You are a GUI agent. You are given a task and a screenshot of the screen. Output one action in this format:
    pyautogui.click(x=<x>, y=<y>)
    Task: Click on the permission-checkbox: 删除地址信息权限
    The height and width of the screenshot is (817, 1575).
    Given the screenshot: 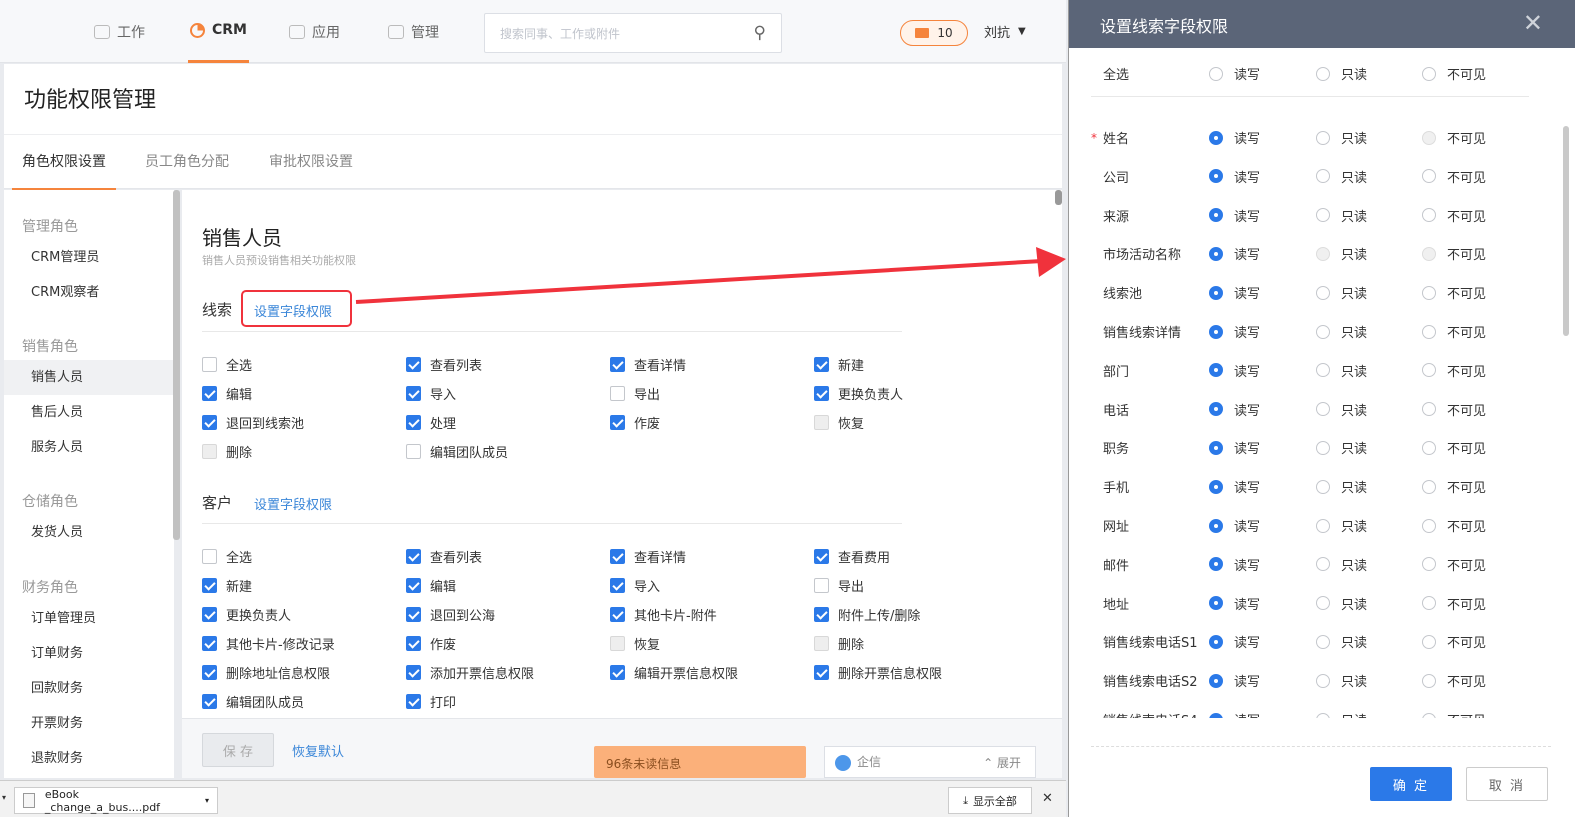 What is the action you would take?
    pyautogui.click(x=266, y=672)
    